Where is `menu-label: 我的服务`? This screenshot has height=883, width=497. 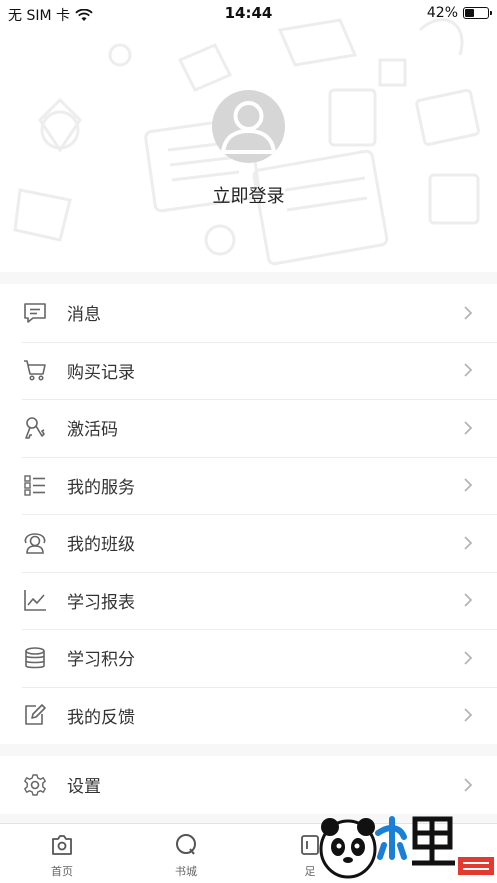 menu-label: 我的服务 is located at coordinates (101, 487).